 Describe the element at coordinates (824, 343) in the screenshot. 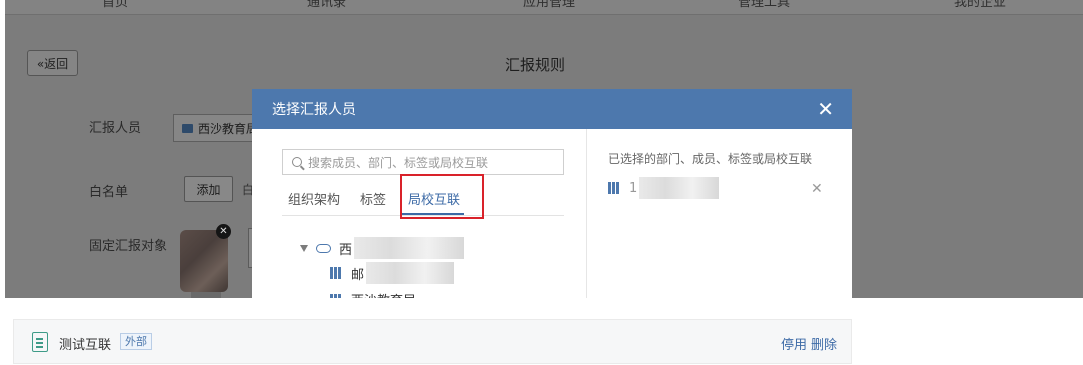

I see `delete-link: 删除` at that location.